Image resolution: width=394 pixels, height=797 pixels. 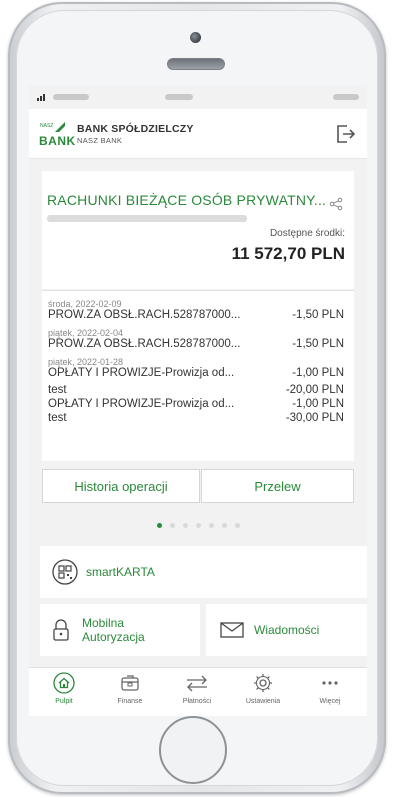 What do you see at coordinates (113, 637) in the screenshot?
I see `mobile-auth-label-line2: Autoryzacja` at bounding box center [113, 637].